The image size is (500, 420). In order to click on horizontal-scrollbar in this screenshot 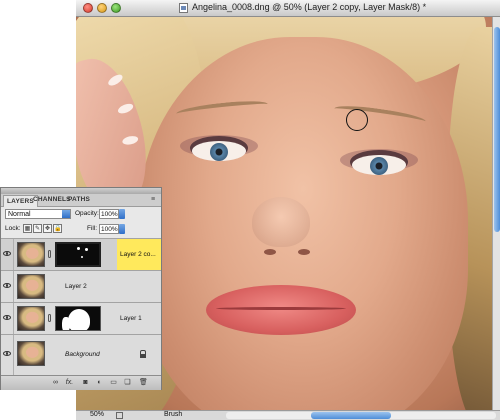, I will do `click(361, 415)`.